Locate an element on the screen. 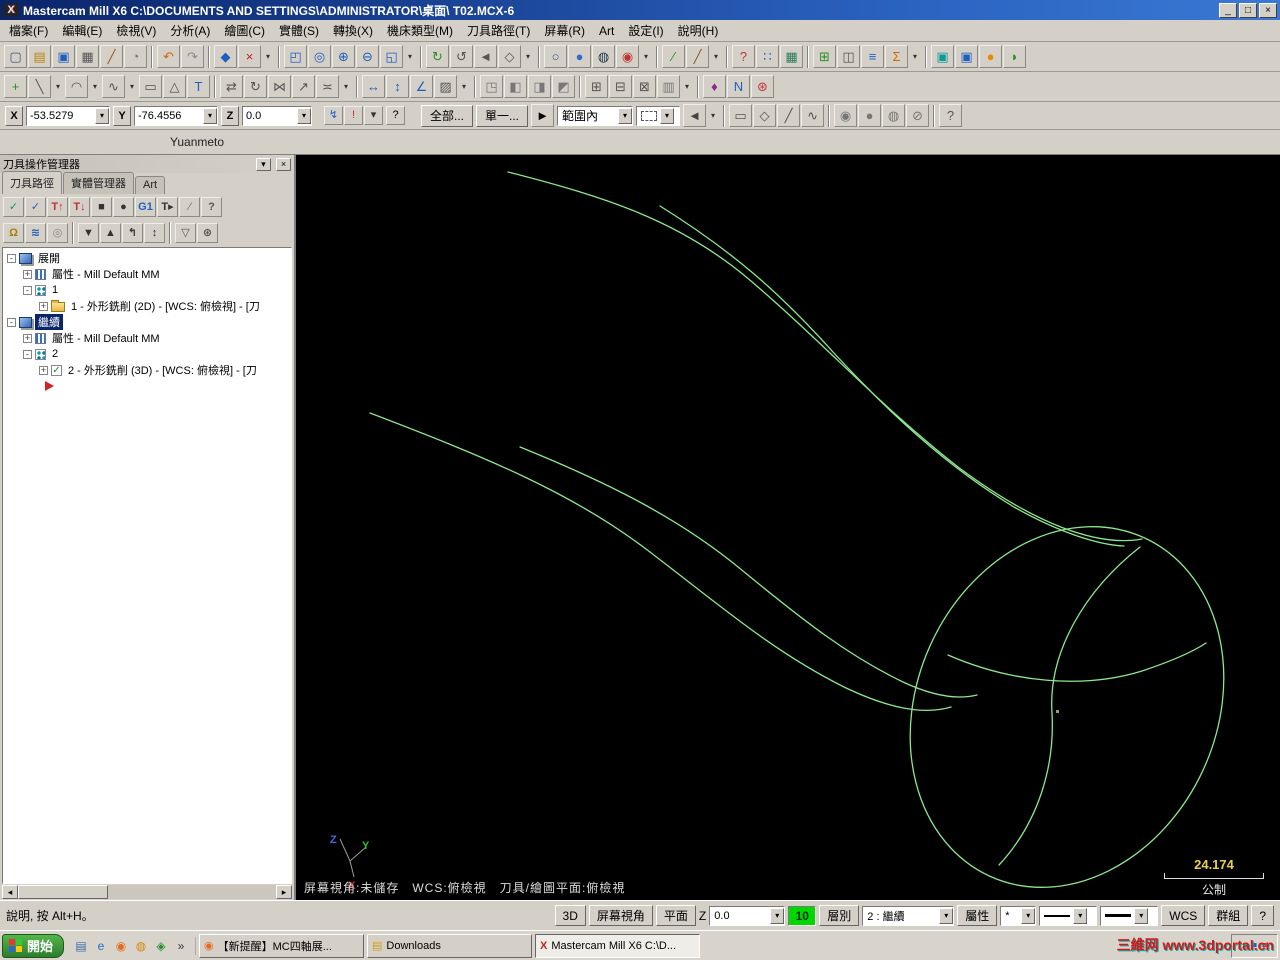 The width and height of the screenshot is (1280, 960). panel-tab: Art is located at coordinates (150, 185).